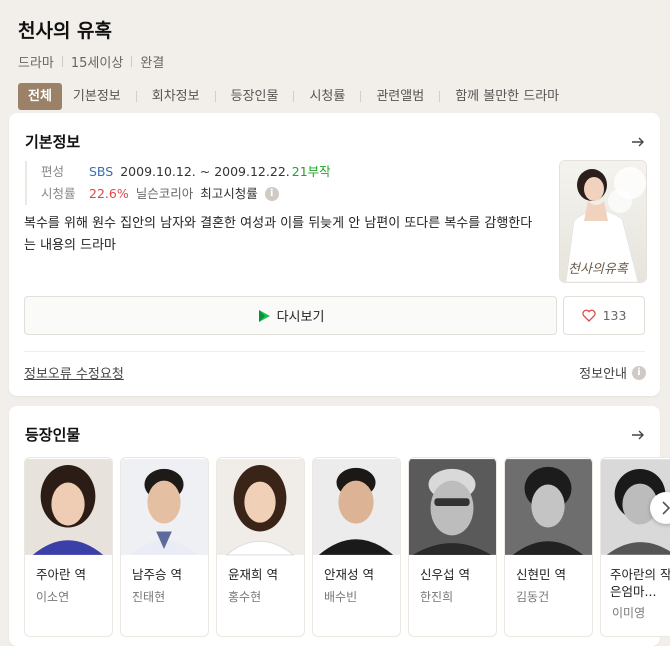  I want to click on drama-poster: 천사의유혹, so click(603, 221).